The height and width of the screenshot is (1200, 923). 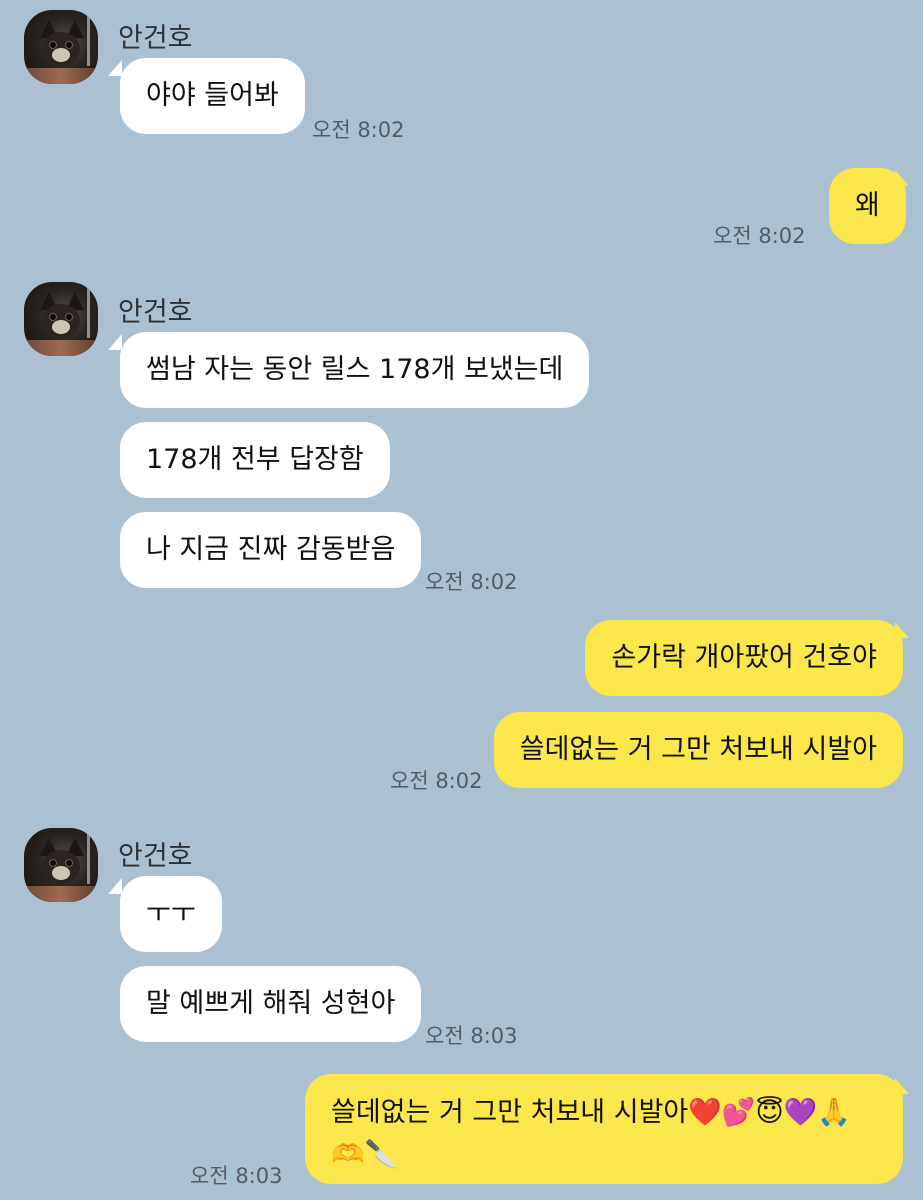 What do you see at coordinates (604, 1129) in the screenshot?
I see `message-bubble: 쓸데없는 거 그만 처보내 시발아❤️💕😇💜🙏 🫶🔪` at bounding box center [604, 1129].